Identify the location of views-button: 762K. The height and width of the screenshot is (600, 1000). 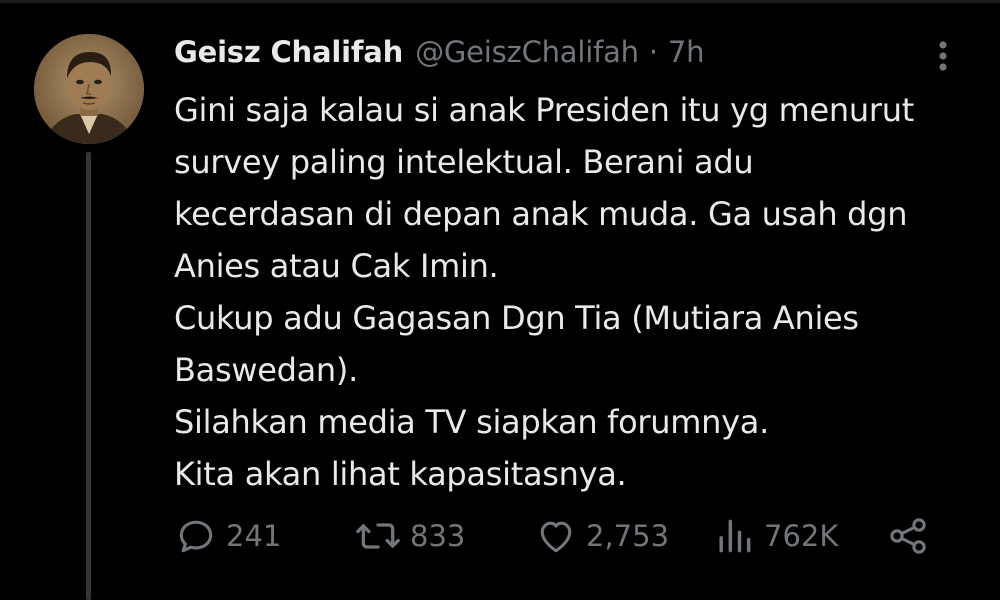
(775, 536).